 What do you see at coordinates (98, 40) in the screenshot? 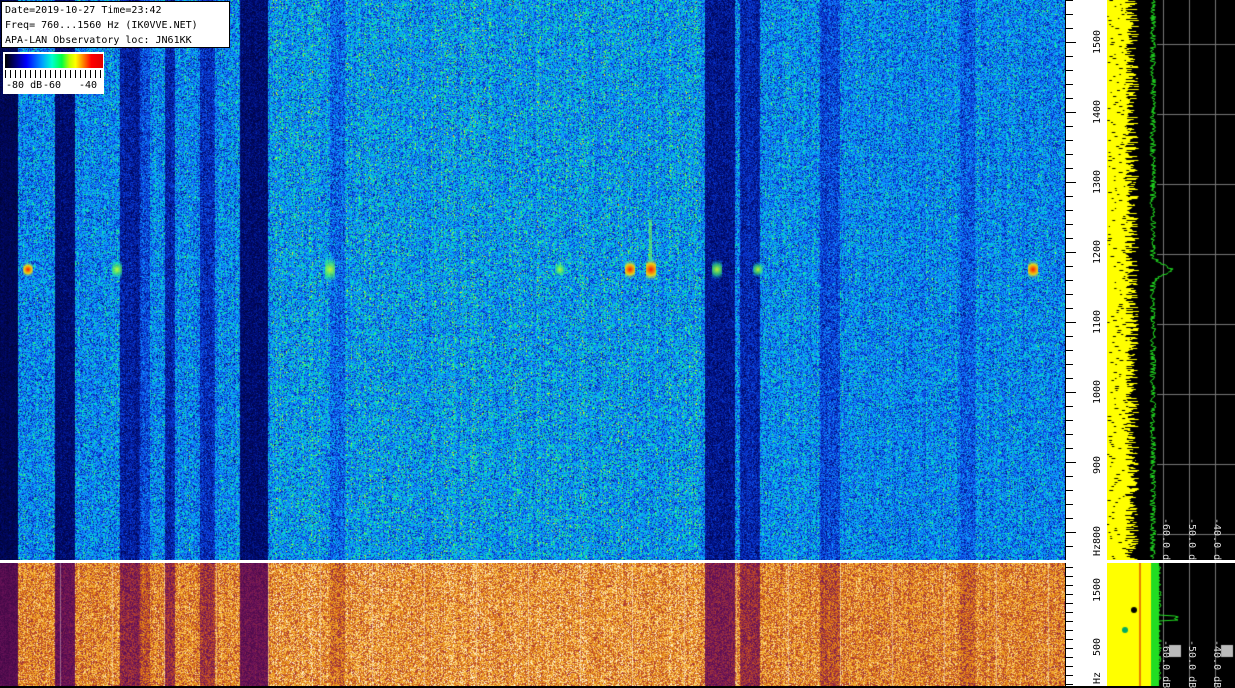
I see `info-observatory-location: APA-LAN Observatory loc: JN61KK` at bounding box center [98, 40].